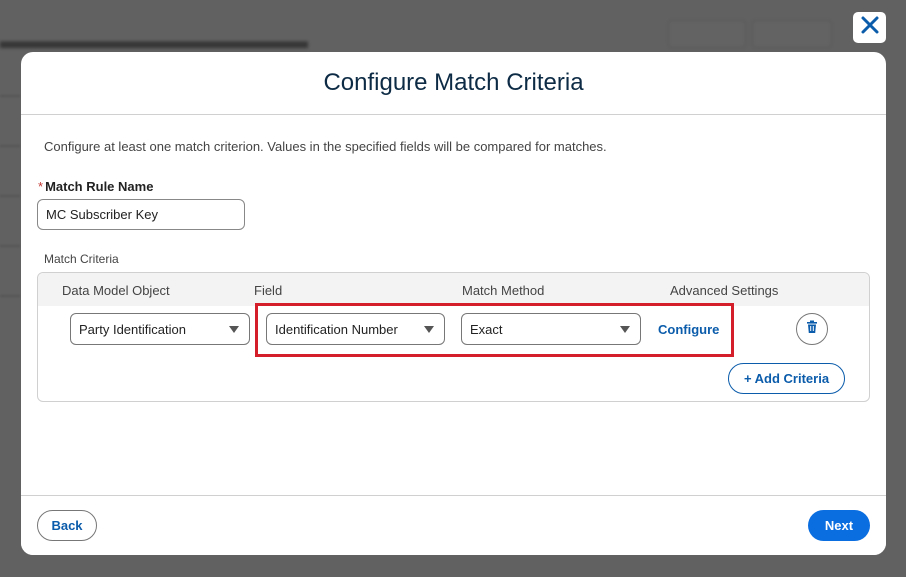  What do you see at coordinates (336, 329) in the screenshot?
I see `field-value: Identification Number` at bounding box center [336, 329].